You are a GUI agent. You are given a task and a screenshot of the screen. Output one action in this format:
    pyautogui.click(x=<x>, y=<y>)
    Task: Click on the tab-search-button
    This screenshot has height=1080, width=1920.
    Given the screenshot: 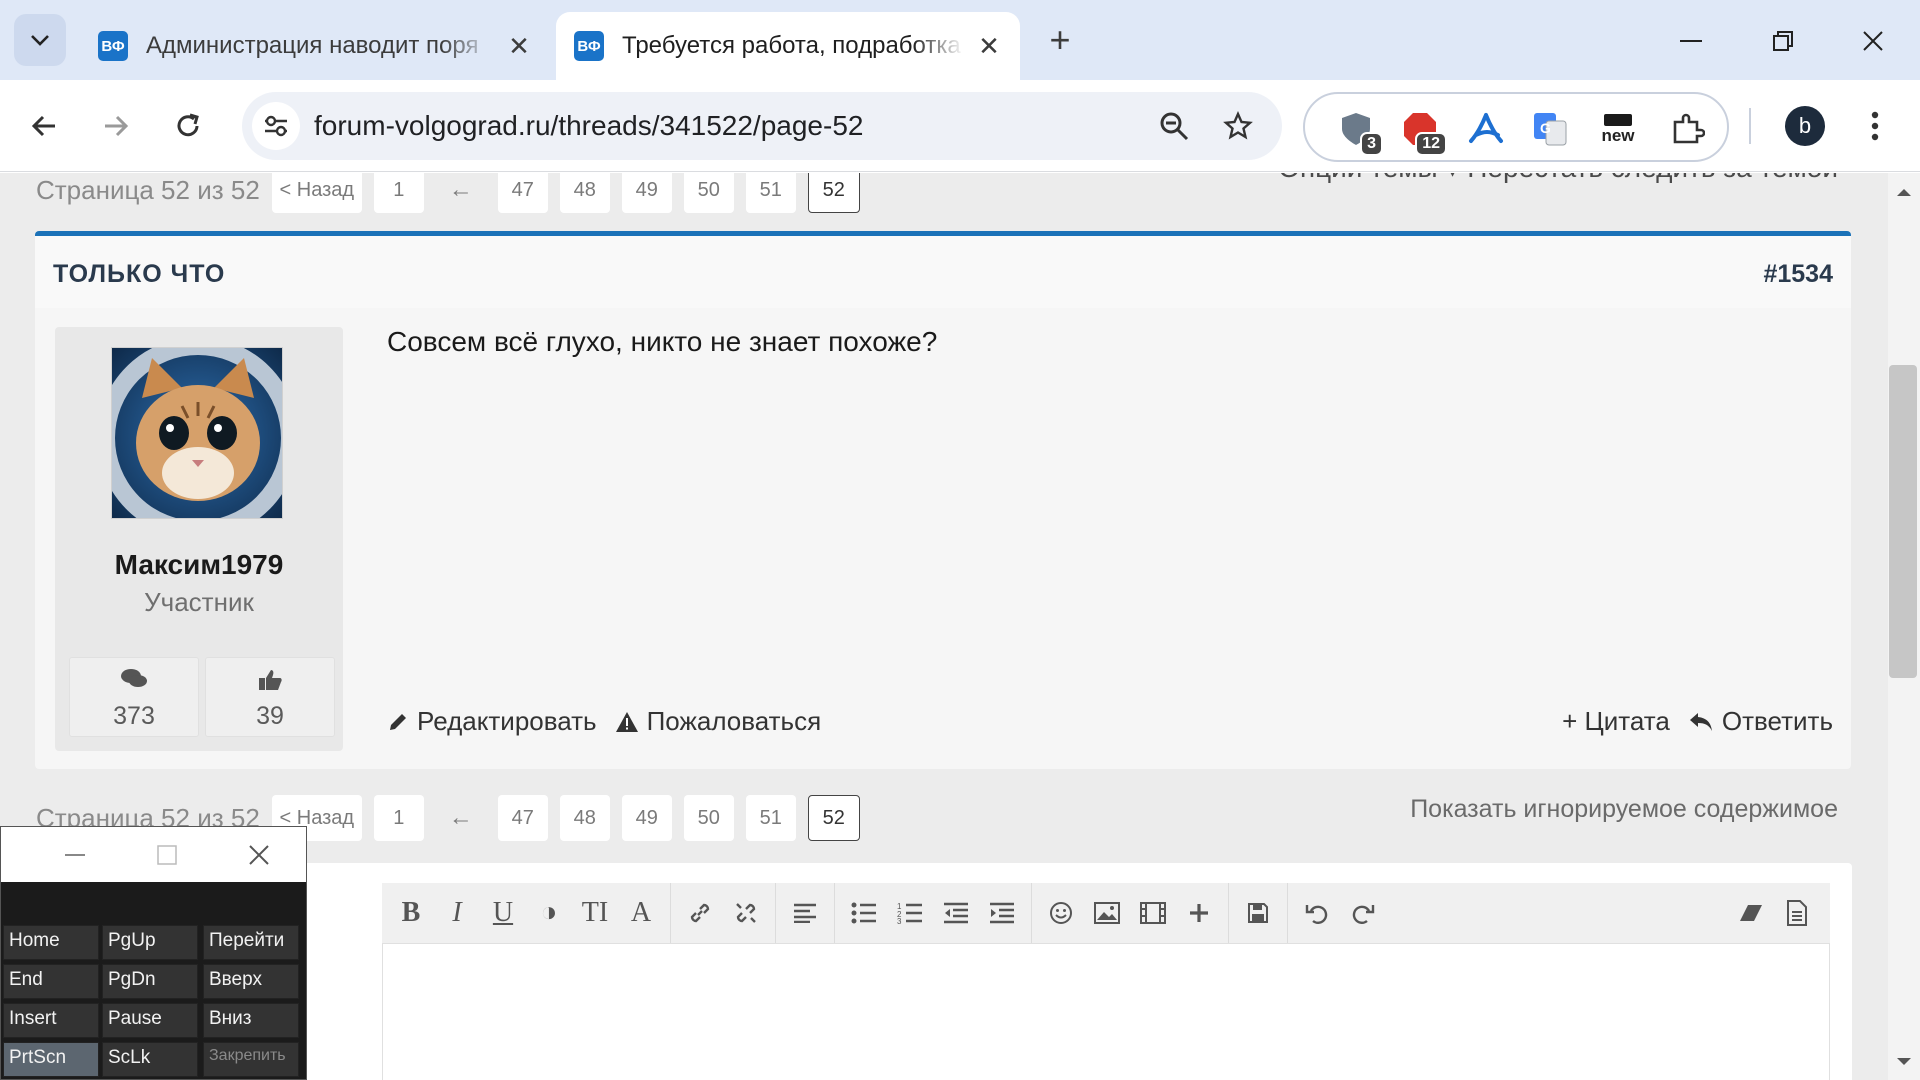 What is the action you would take?
    pyautogui.click(x=40, y=40)
    